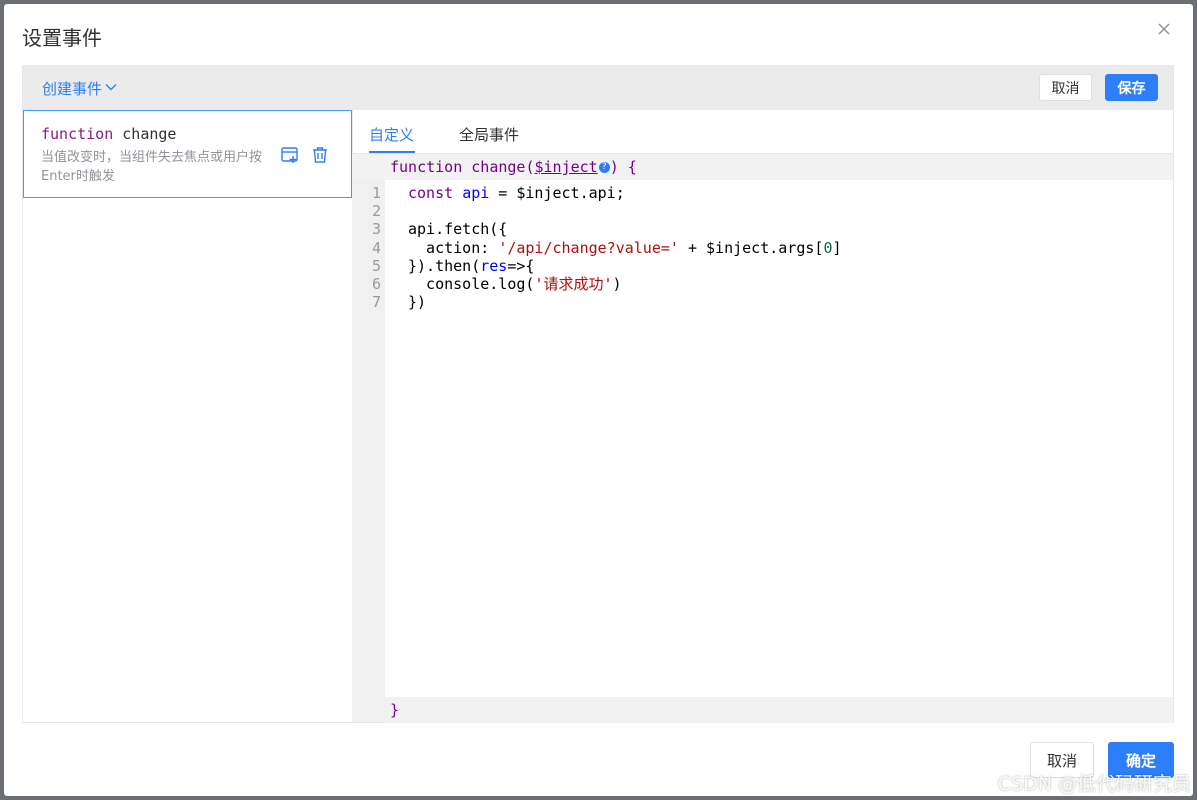  What do you see at coordinates (366, 247) in the screenshot?
I see `line-numbers: 1 2 3 4 5 6 7` at bounding box center [366, 247].